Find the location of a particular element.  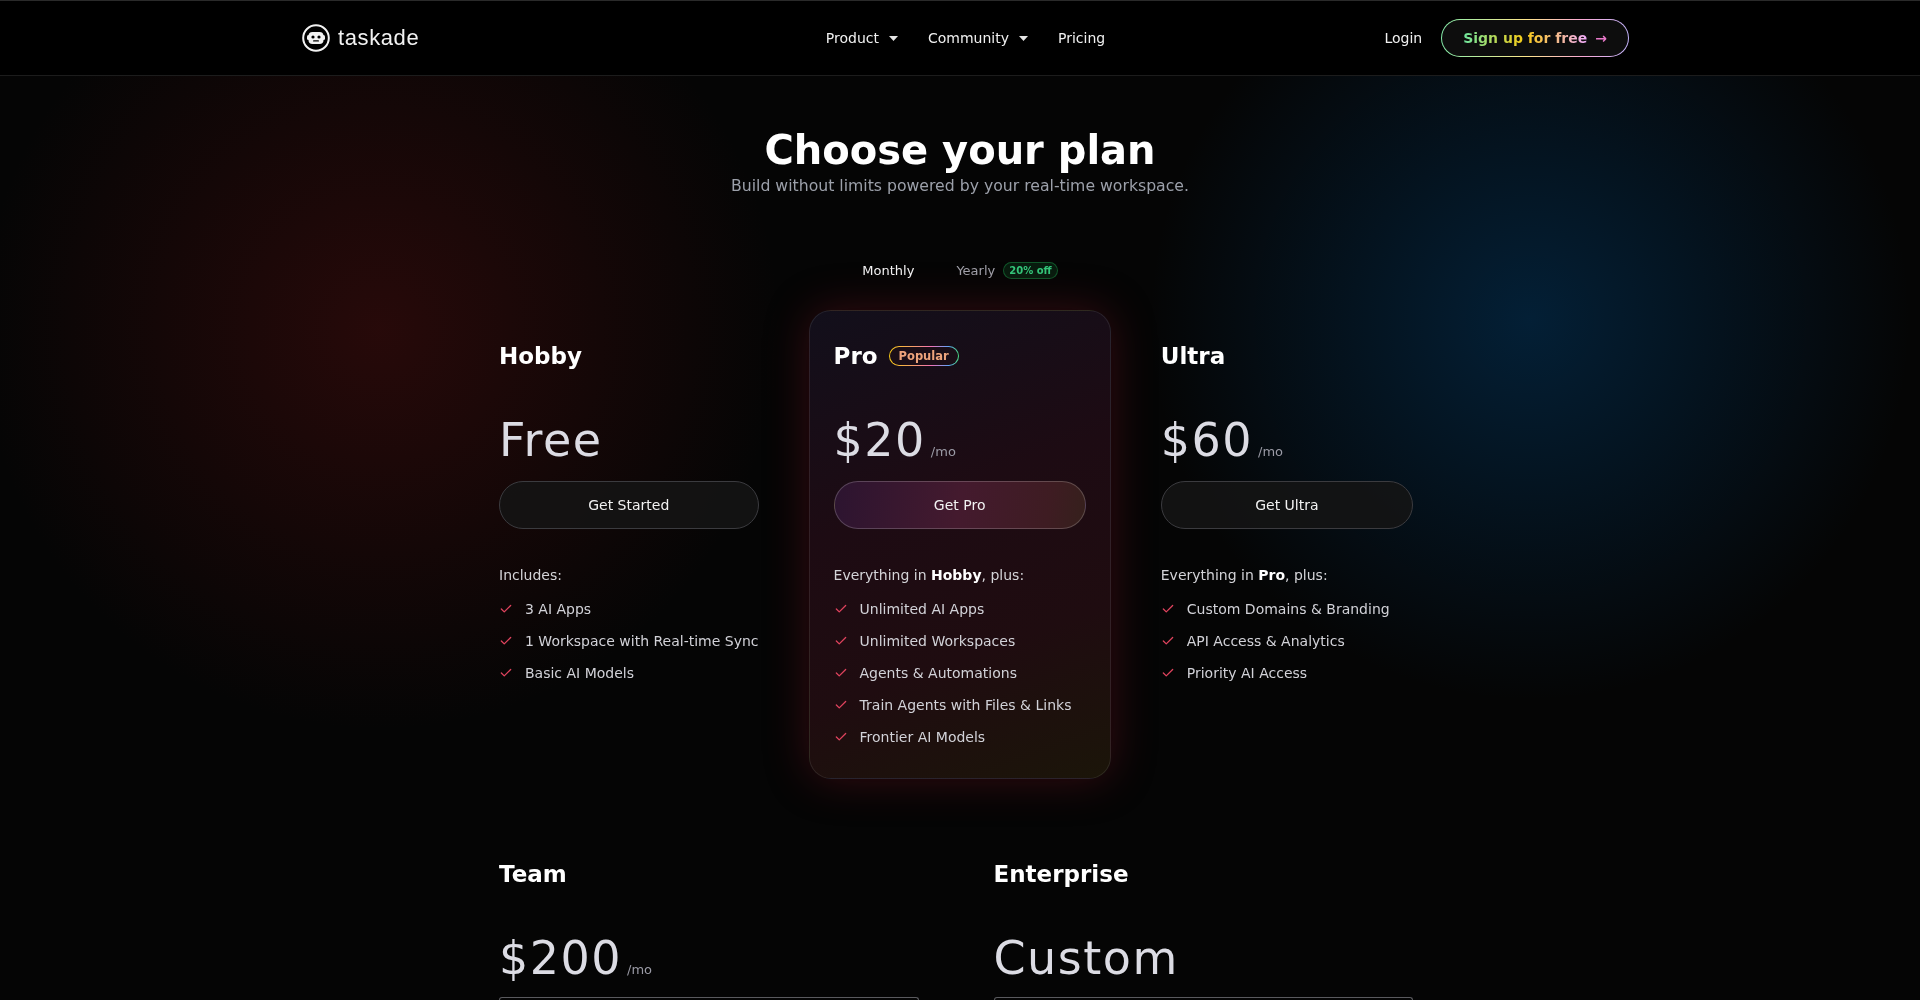

logo-text: taskade is located at coordinates (379, 38).